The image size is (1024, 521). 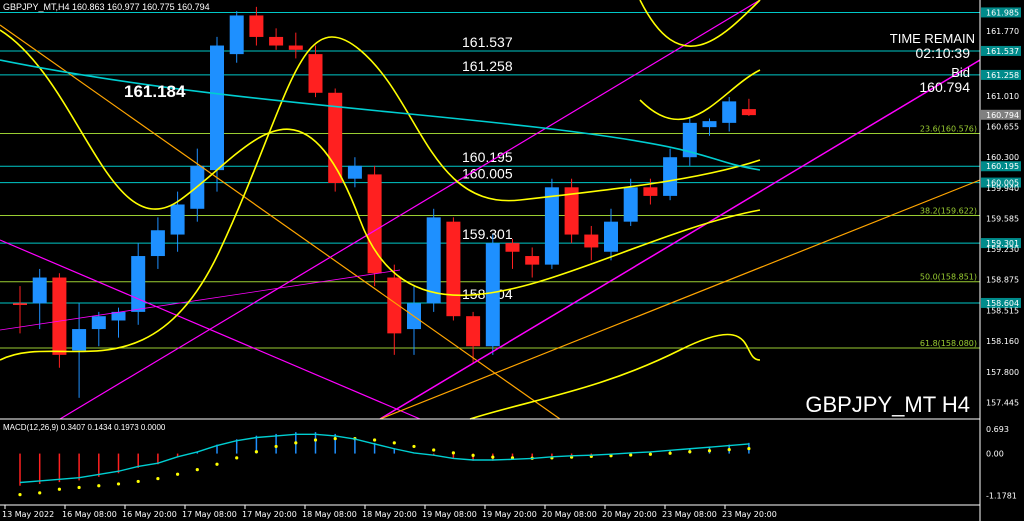 I want to click on macd-tick: -1.1781, so click(x=1001, y=496).